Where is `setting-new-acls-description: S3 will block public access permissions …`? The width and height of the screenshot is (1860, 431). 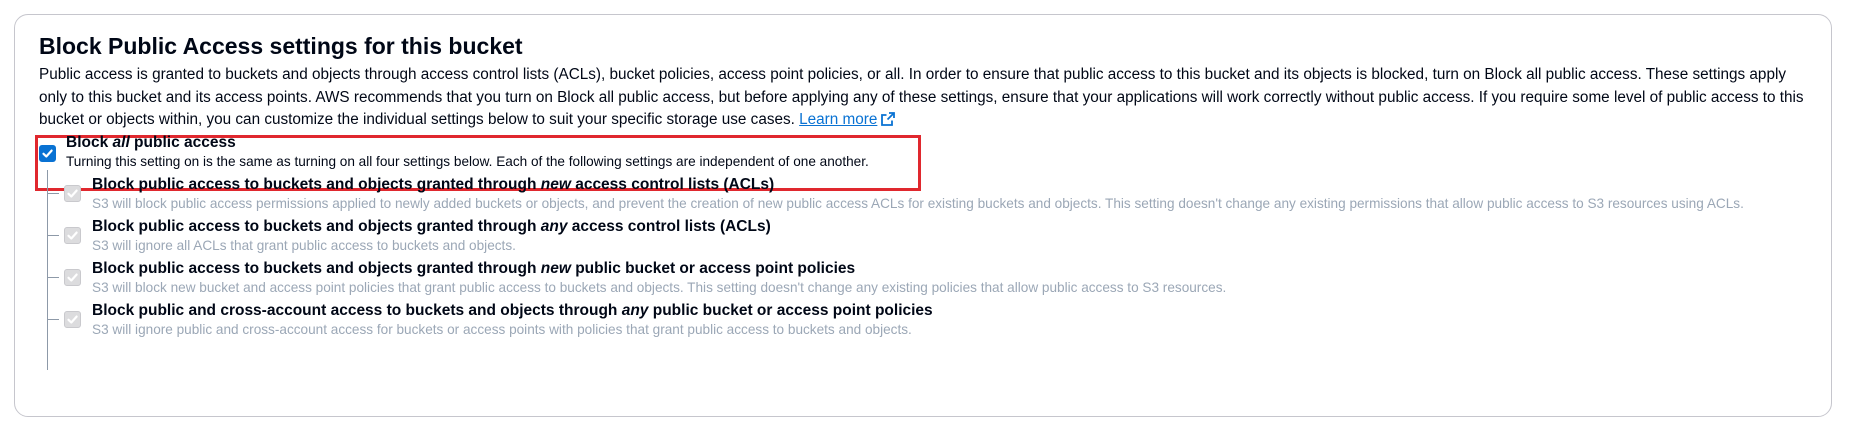
setting-new-acls-description: S3 will block public access permissions … is located at coordinates (918, 203).